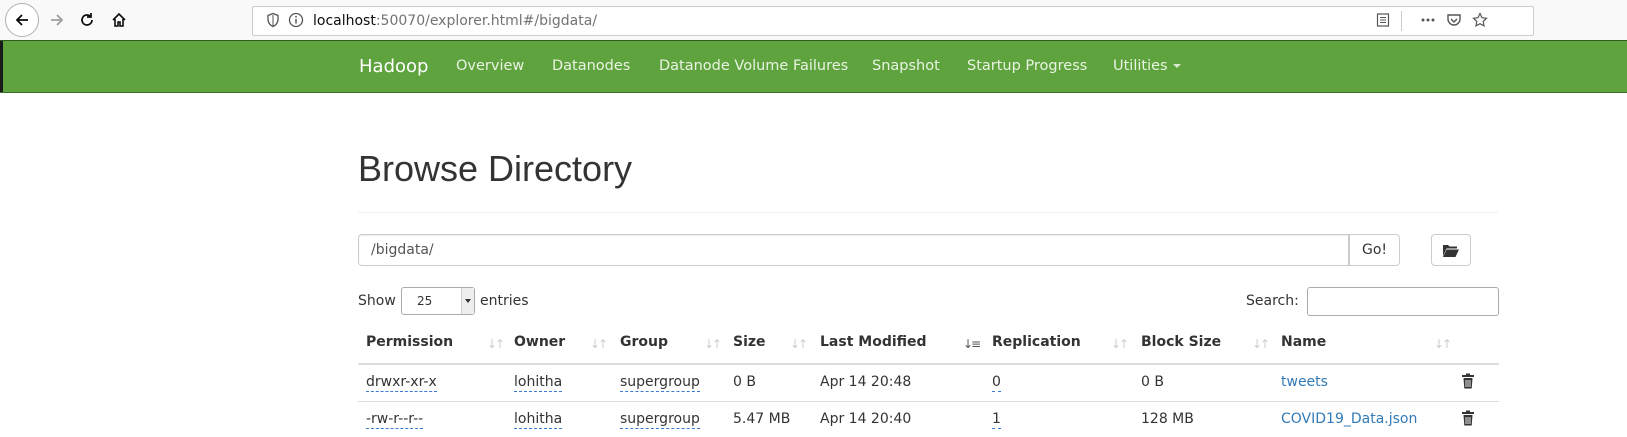 Image resolution: width=1627 pixels, height=437 pixels. I want to click on url-text: localhost:50070/explorer.html#/bigdata/, so click(455, 21).